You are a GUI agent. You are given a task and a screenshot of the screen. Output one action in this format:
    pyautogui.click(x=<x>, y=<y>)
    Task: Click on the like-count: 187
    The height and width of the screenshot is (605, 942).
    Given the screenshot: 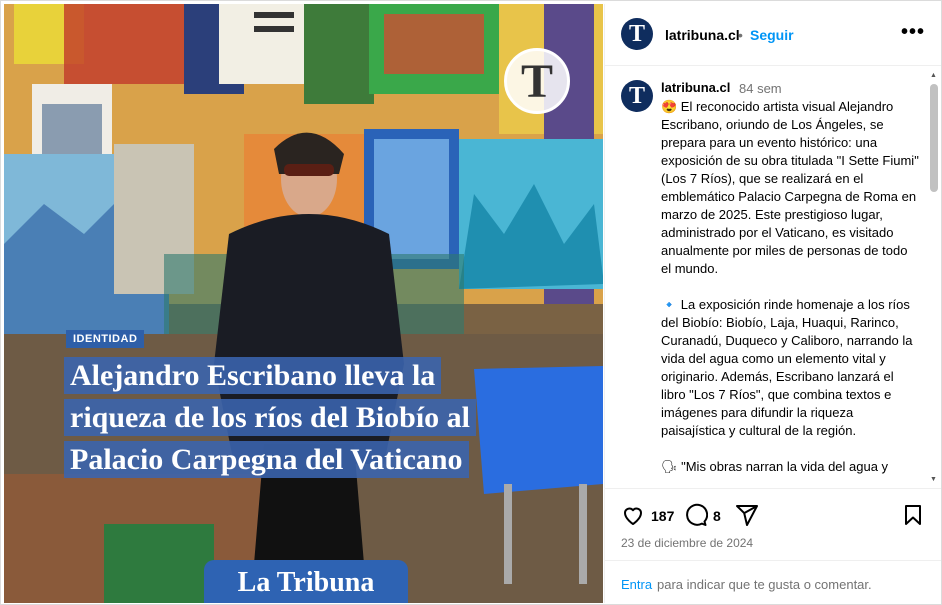 What is the action you would take?
    pyautogui.click(x=662, y=516)
    